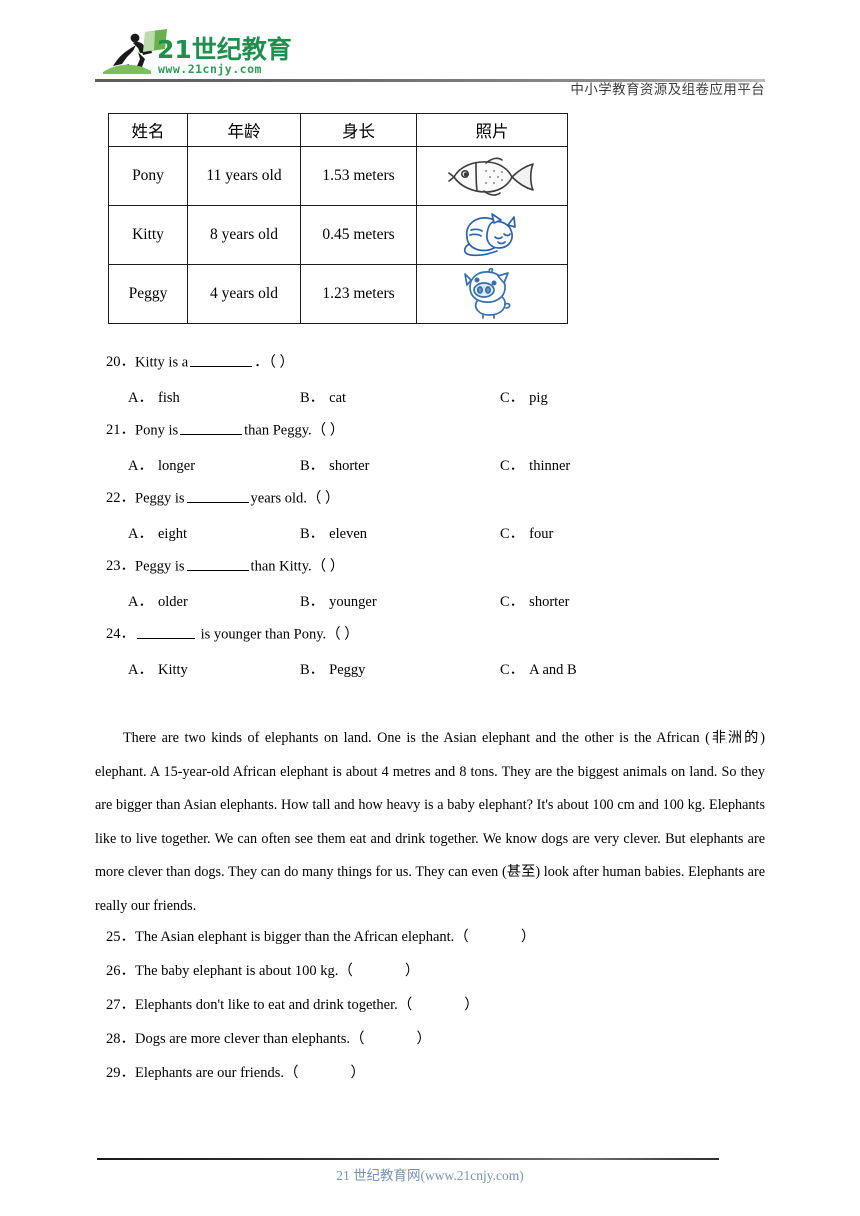 The image size is (860, 1216). Describe the element at coordinates (334, 466) in the screenshot. I see `option-b: B． shorter` at that location.